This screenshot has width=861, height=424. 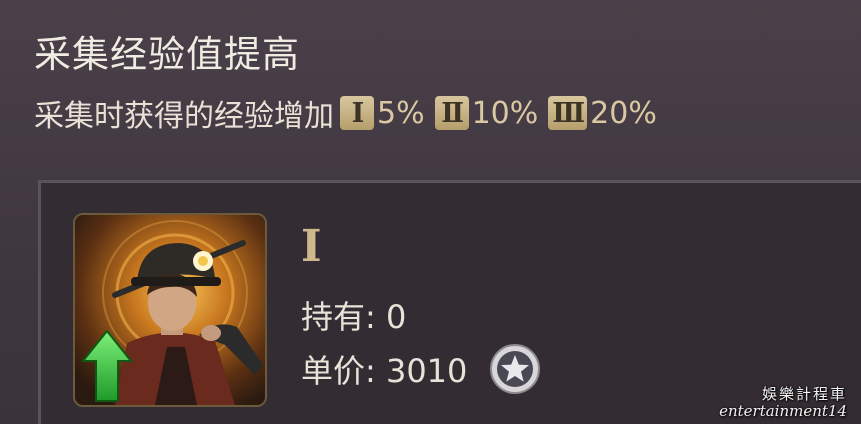 What do you see at coordinates (804, 393) in the screenshot?
I see `watermark-line-1: 娛樂計程車` at bounding box center [804, 393].